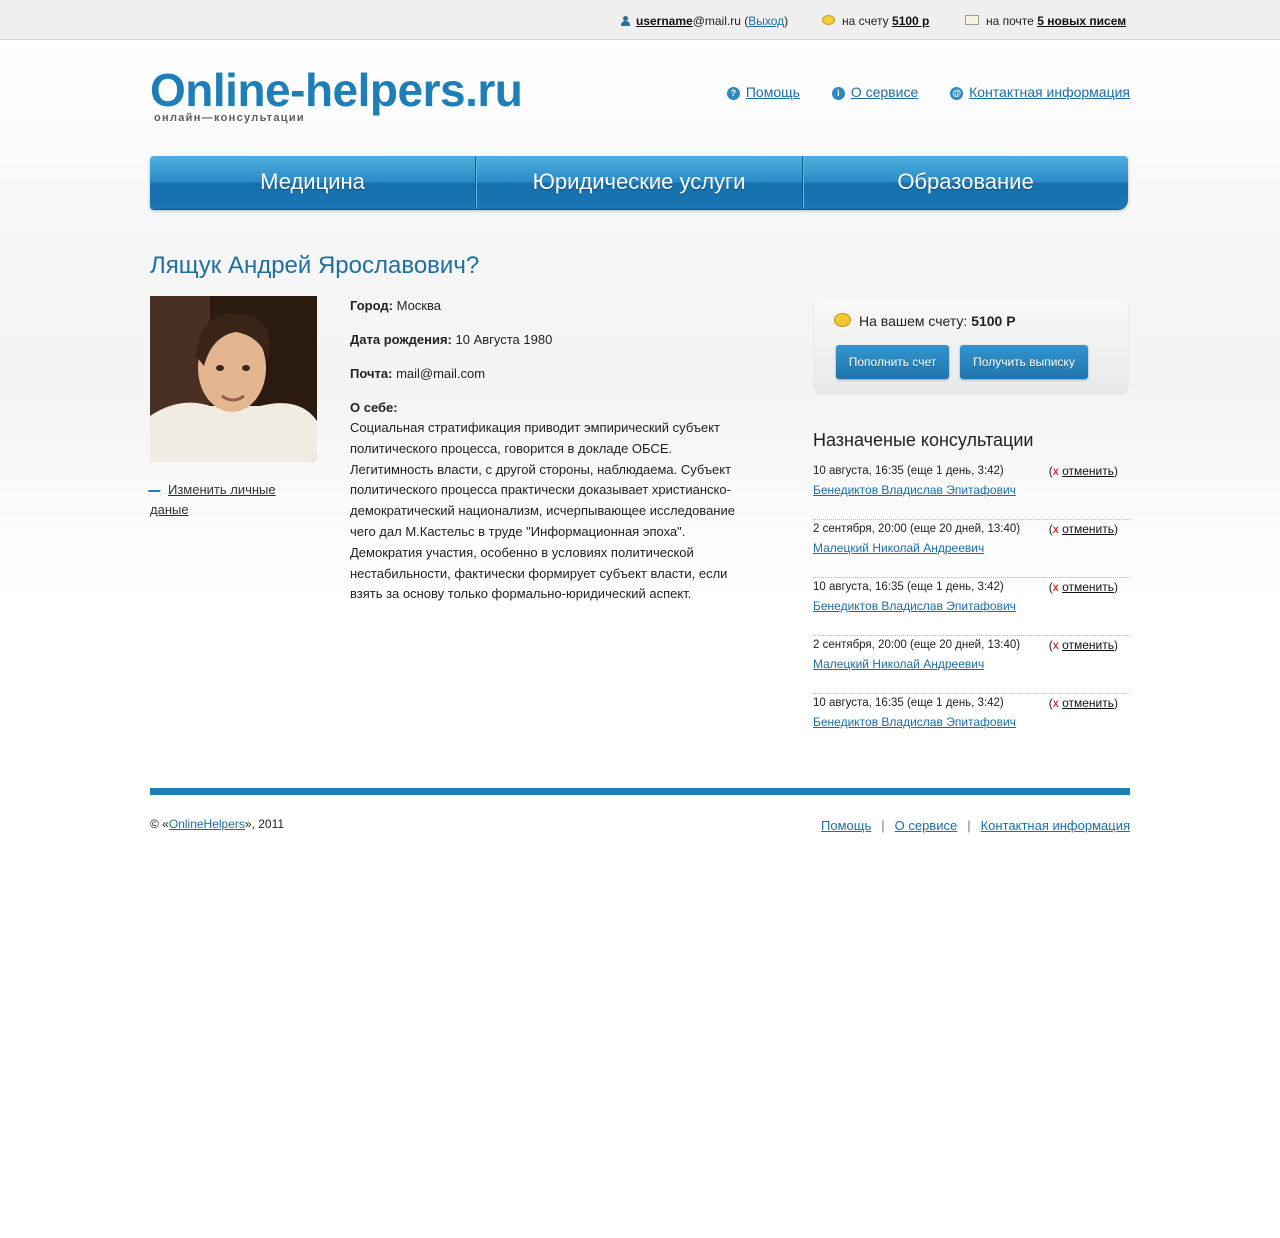 The height and width of the screenshot is (1238, 1280). Describe the element at coordinates (773, 92) in the screenshot. I see `header-help-link: Помощь` at that location.